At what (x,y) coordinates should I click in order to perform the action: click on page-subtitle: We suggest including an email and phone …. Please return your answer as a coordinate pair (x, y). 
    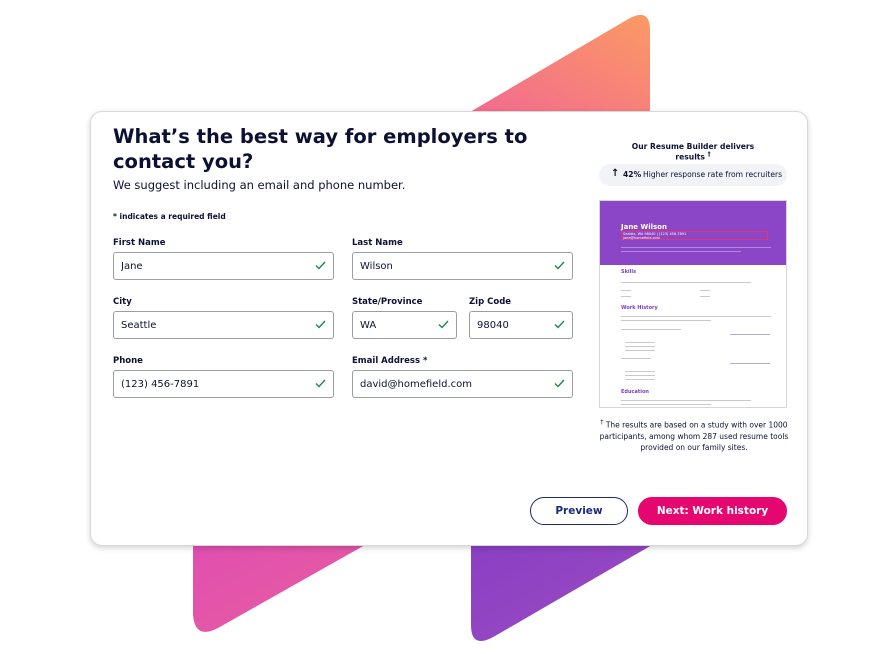
    Looking at the image, I should click on (259, 185).